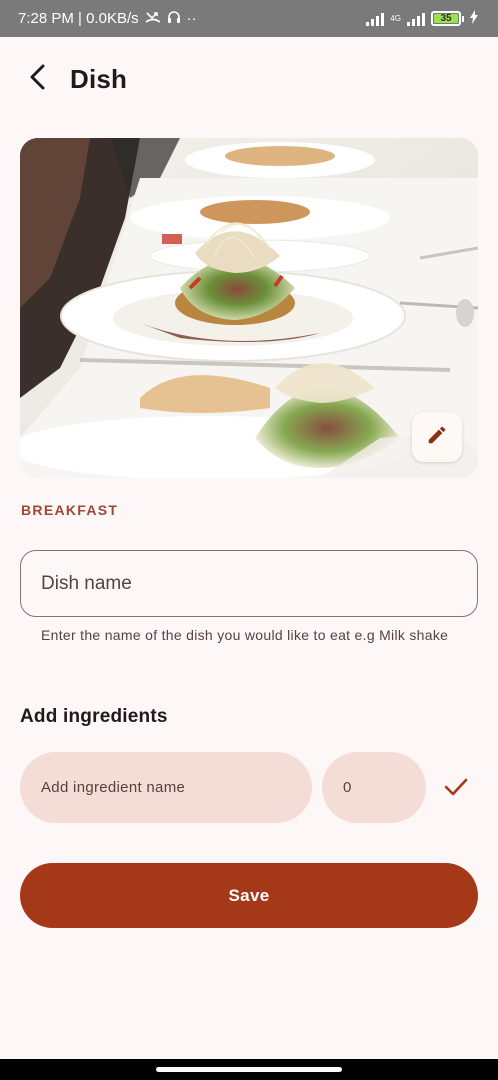 The image size is (498, 1080). What do you see at coordinates (176, 787) in the screenshot?
I see `ingredient-name-input` at bounding box center [176, 787].